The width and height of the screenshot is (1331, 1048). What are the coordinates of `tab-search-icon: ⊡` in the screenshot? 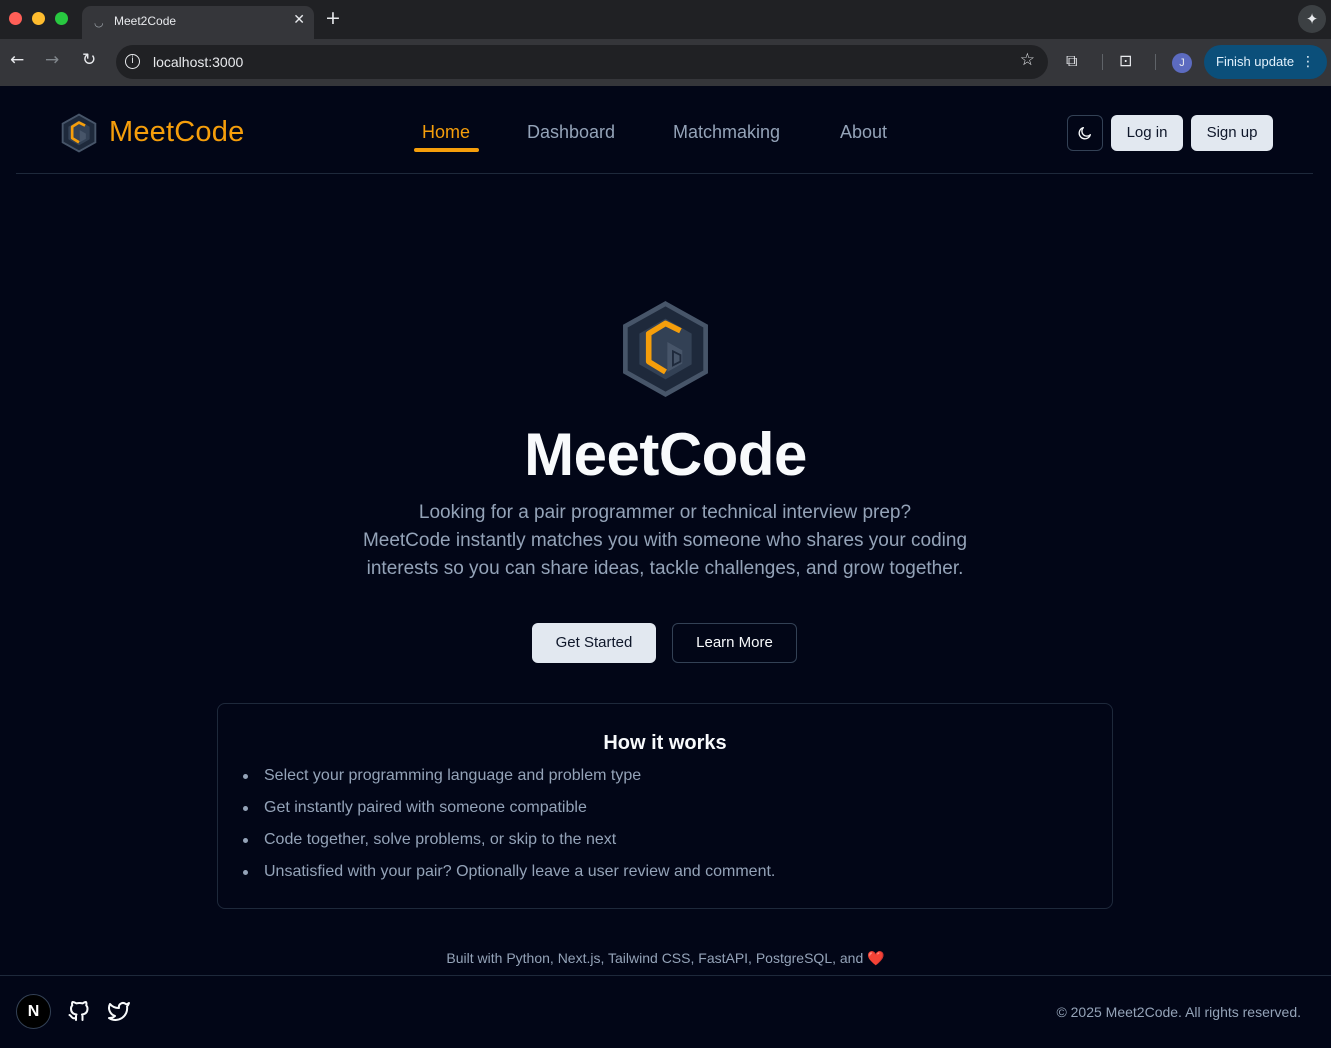 It's located at (1125, 60).